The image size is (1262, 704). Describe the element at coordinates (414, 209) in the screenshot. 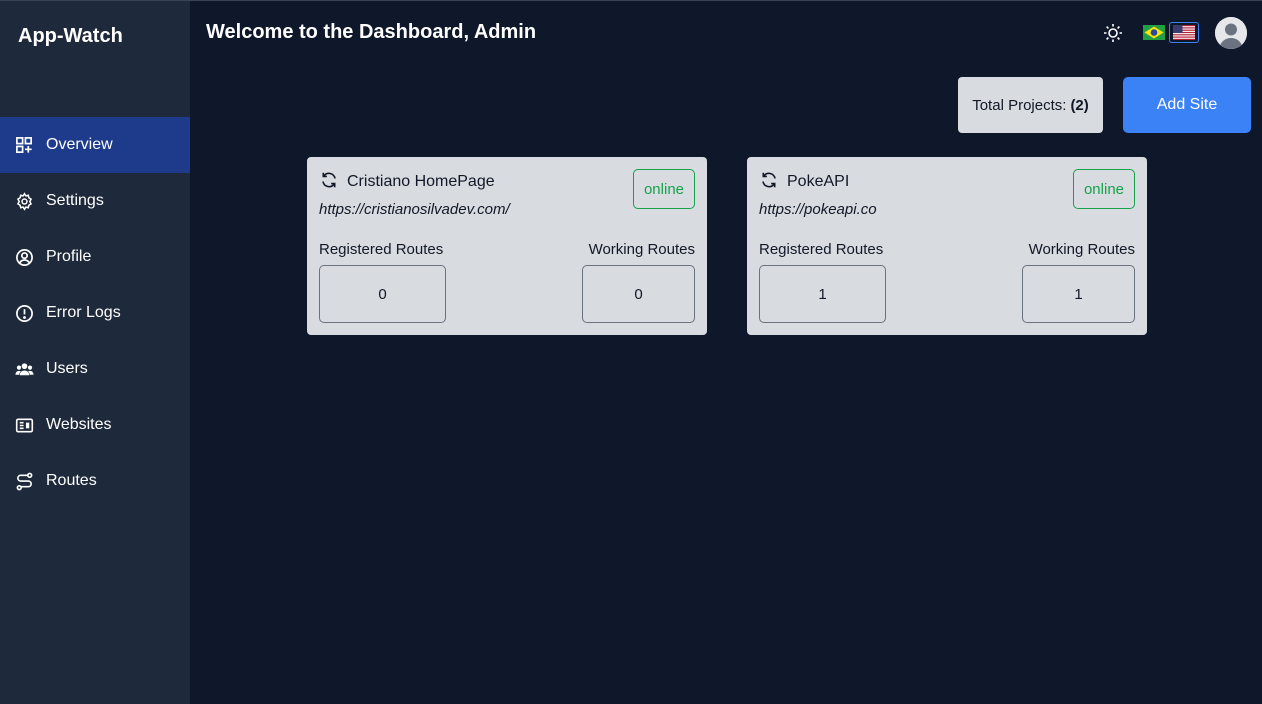

I see `project-url: https://cristianosilvadev.com/` at that location.